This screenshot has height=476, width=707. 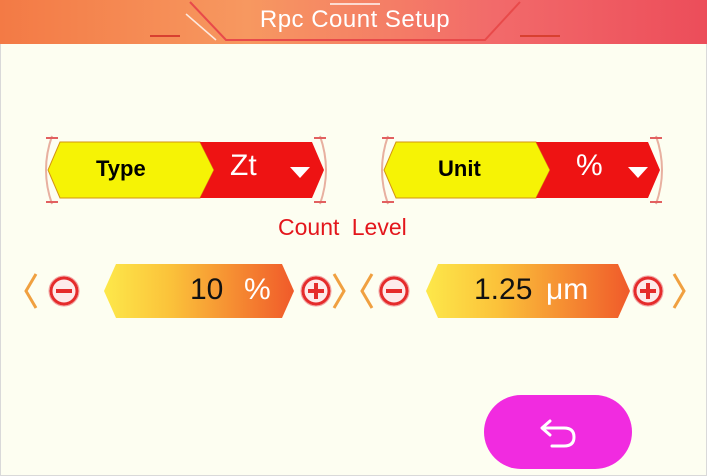 What do you see at coordinates (186, 170) in the screenshot?
I see `type-selector: Type Zt` at bounding box center [186, 170].